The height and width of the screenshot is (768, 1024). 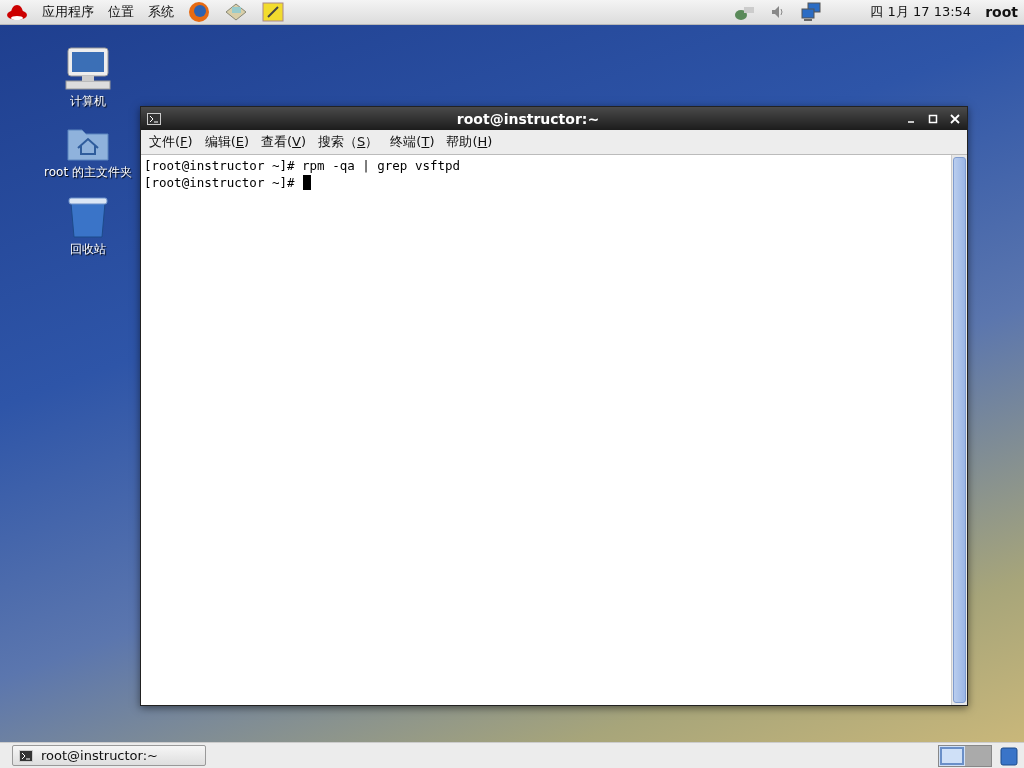 I want to click on computer-icon, so click(x=88, y=69).